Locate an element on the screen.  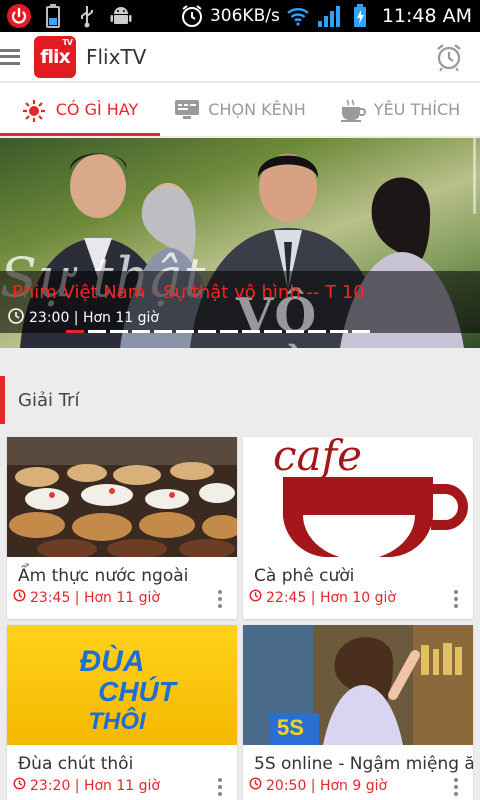
thumb-cafe-word: cafe is located at coordinates (317, 458).